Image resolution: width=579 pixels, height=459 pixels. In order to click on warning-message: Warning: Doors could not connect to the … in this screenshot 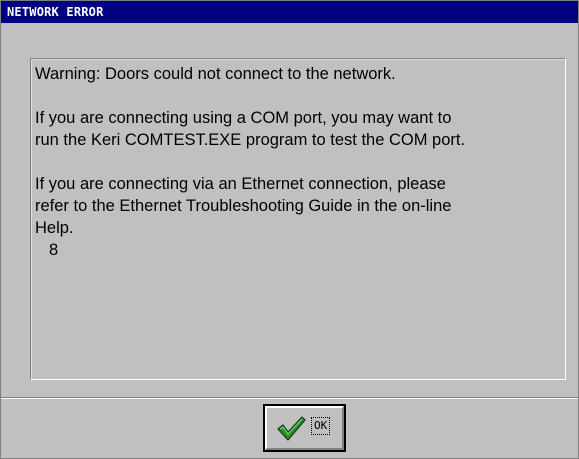, I will do `click(215, 74)`.